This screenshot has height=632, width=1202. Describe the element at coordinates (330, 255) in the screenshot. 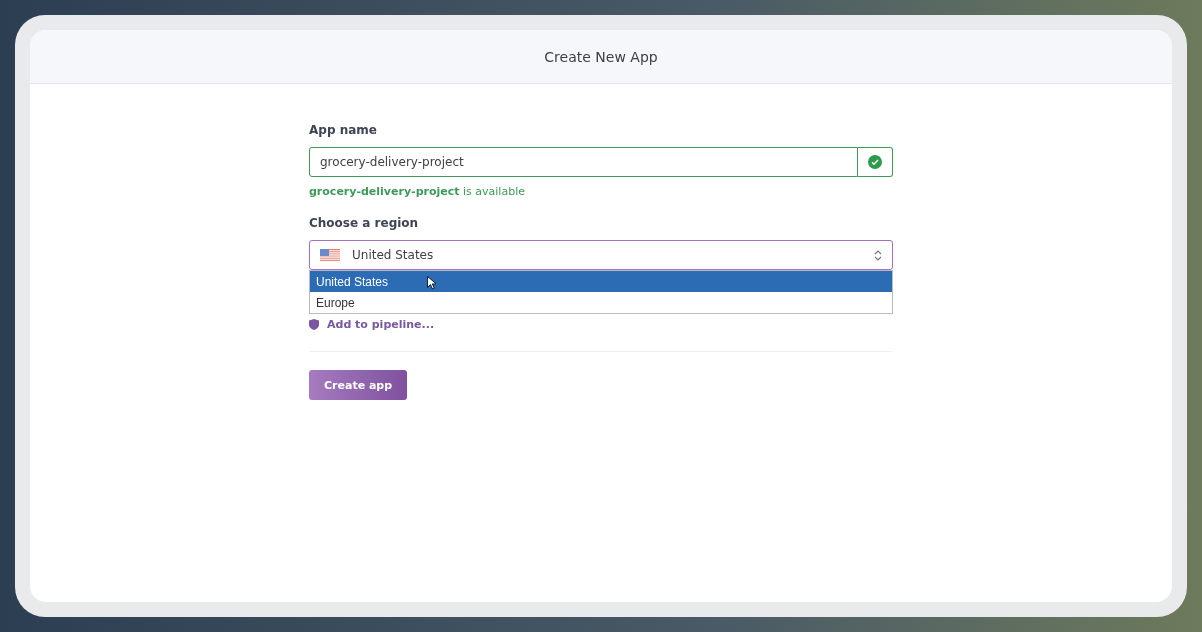

I see `flag-icon` at that location.